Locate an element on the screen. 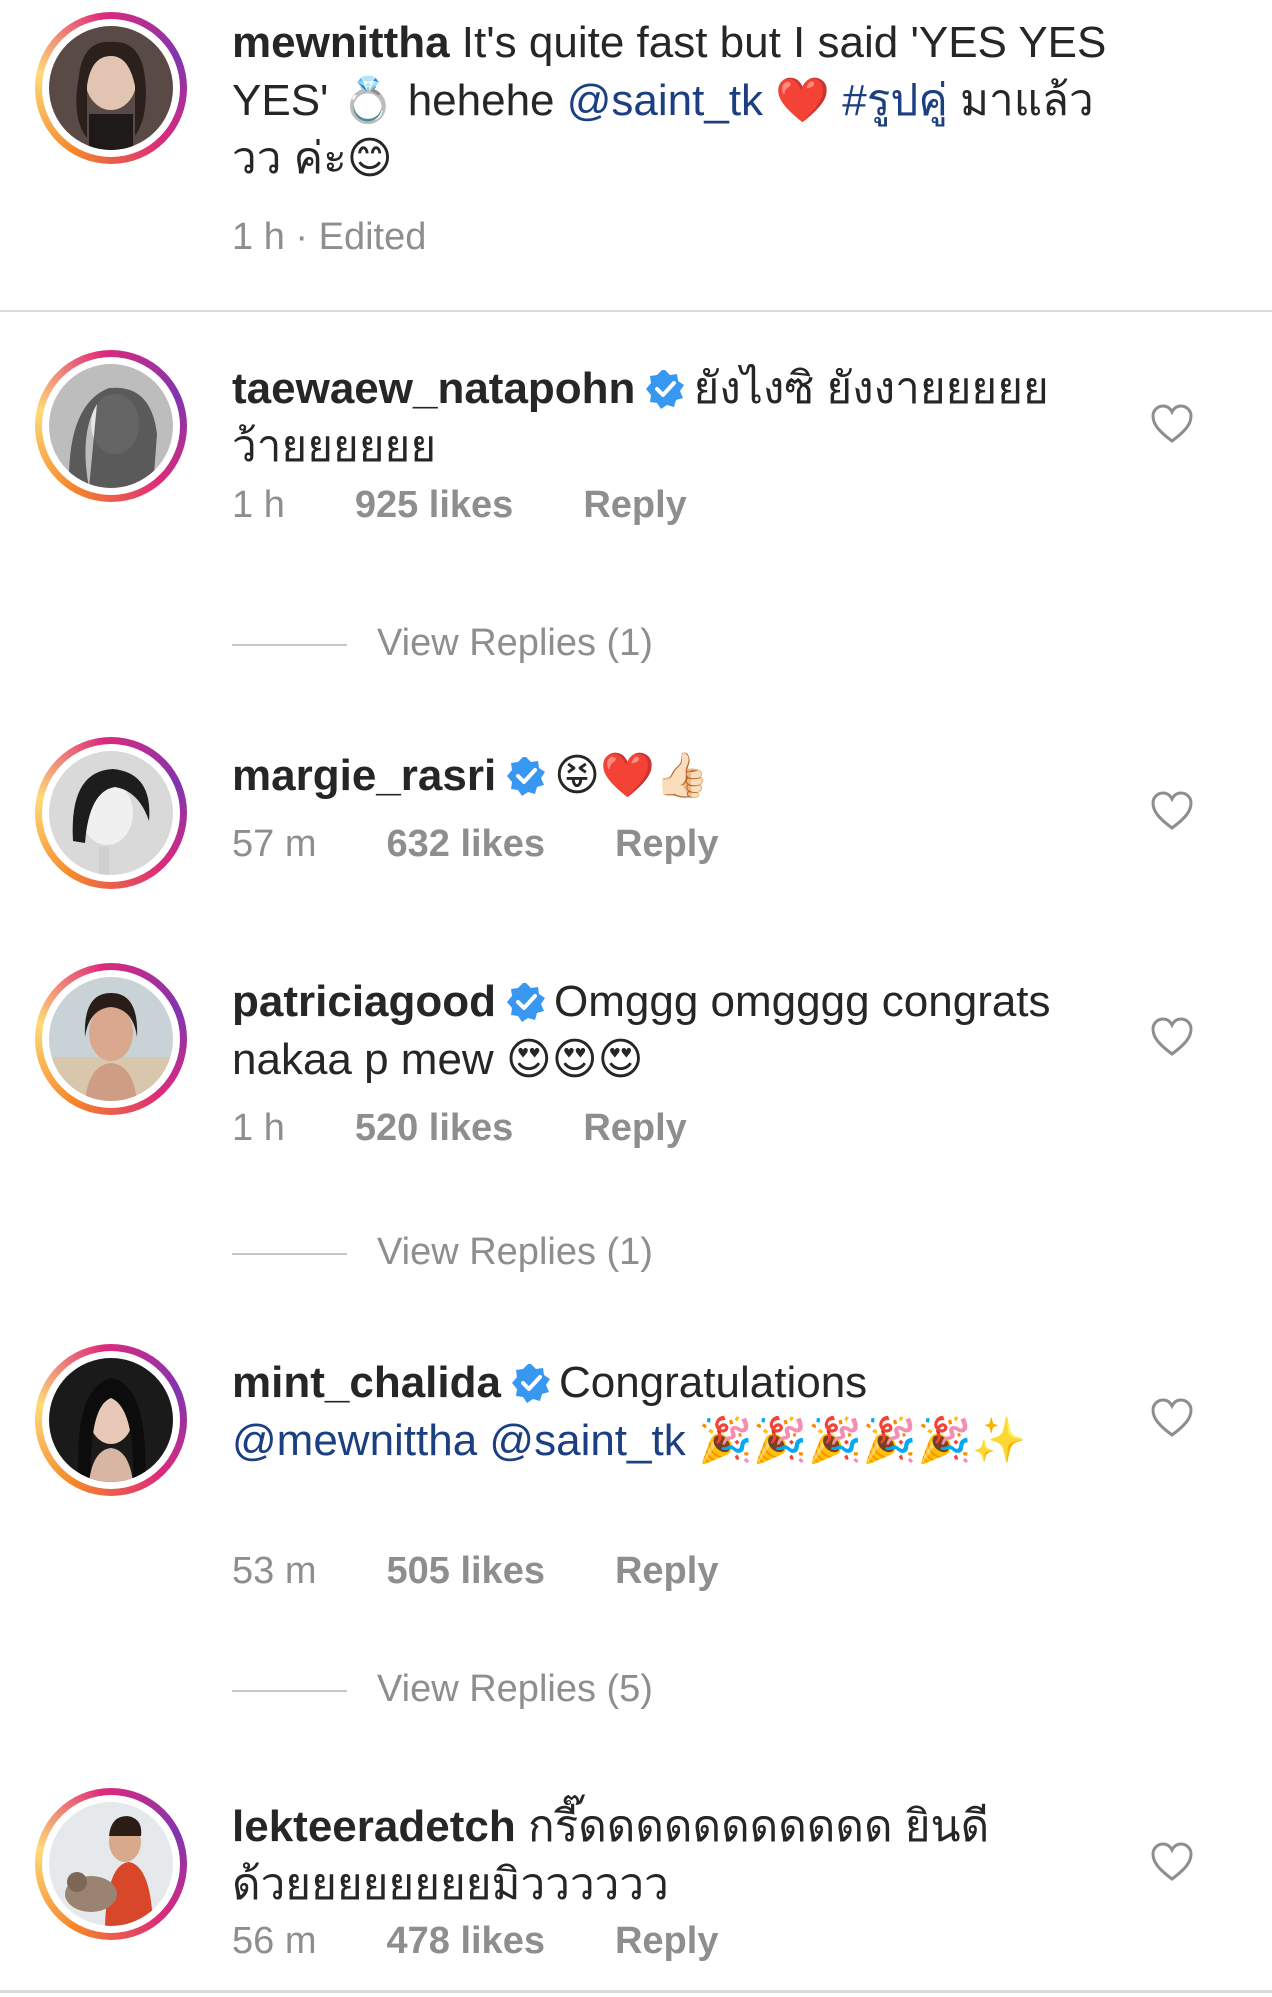 This screenshot has width=1272, height=1997. comment-text: Congratulations is located at coordinates (713, 1382).